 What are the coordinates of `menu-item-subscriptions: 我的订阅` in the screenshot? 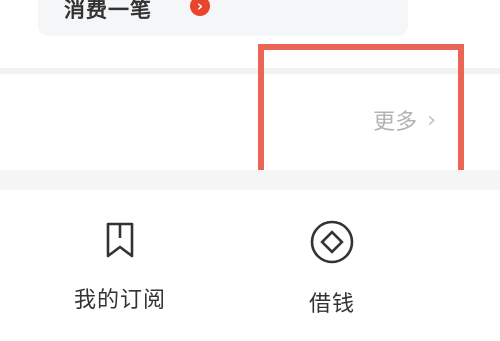 It's located at (120, 266).